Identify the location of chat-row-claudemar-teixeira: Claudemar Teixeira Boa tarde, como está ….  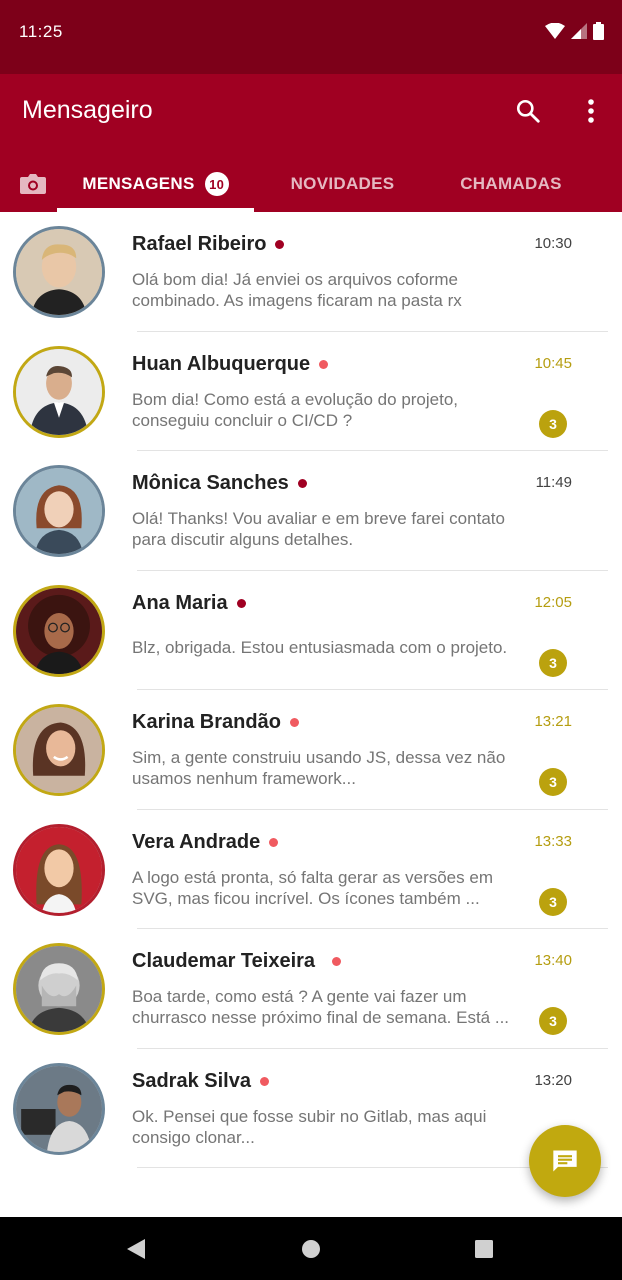
(311, 989).